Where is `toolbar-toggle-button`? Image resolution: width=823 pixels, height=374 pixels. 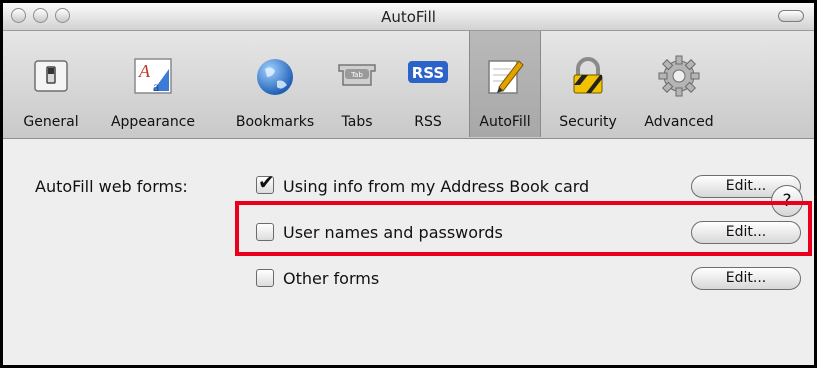 toolbar-toggle-button is located at coordinates (791, 16).